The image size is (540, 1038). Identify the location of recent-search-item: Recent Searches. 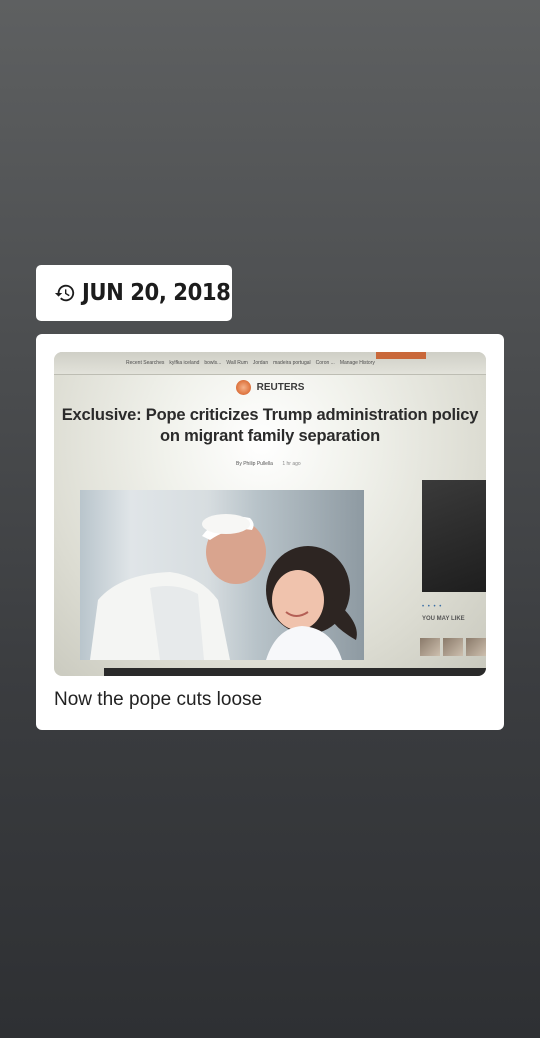
(145, 363).